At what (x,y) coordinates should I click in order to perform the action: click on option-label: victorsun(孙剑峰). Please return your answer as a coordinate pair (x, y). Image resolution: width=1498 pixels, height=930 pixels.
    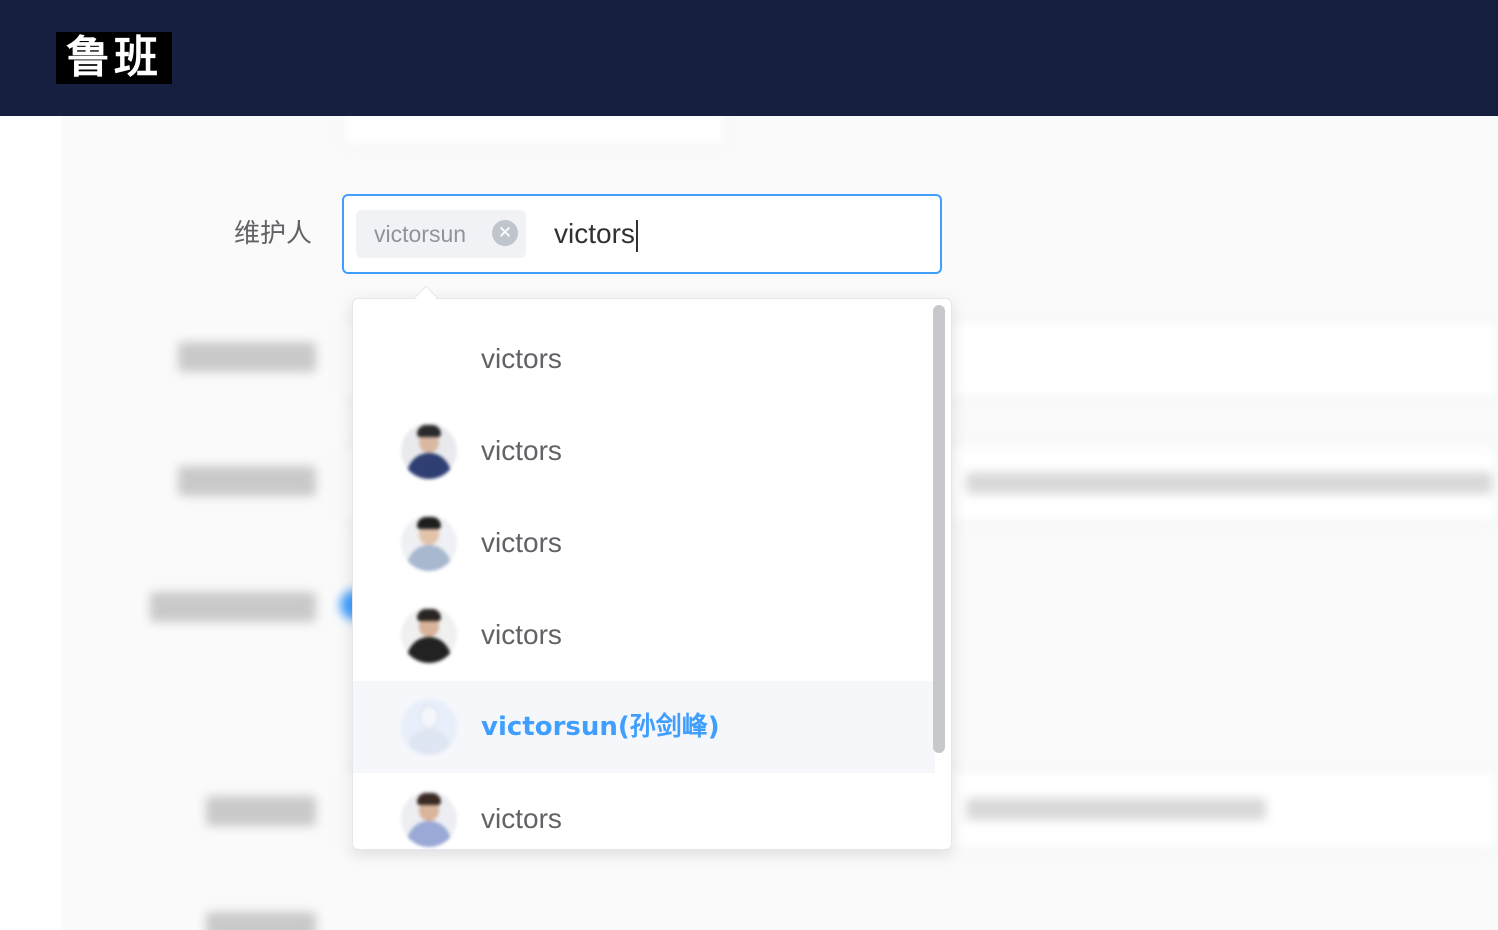
    Looking at the image, I should click on (600, 727).